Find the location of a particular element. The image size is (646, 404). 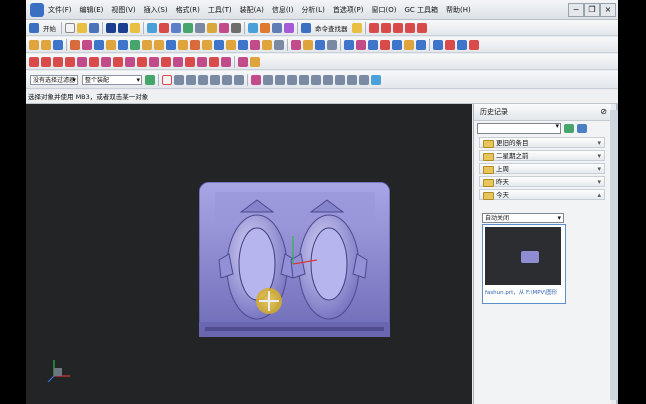

recent-file-card: fashun.prt，从 F:\MPV\图形 is located at coordinates (524, 264).